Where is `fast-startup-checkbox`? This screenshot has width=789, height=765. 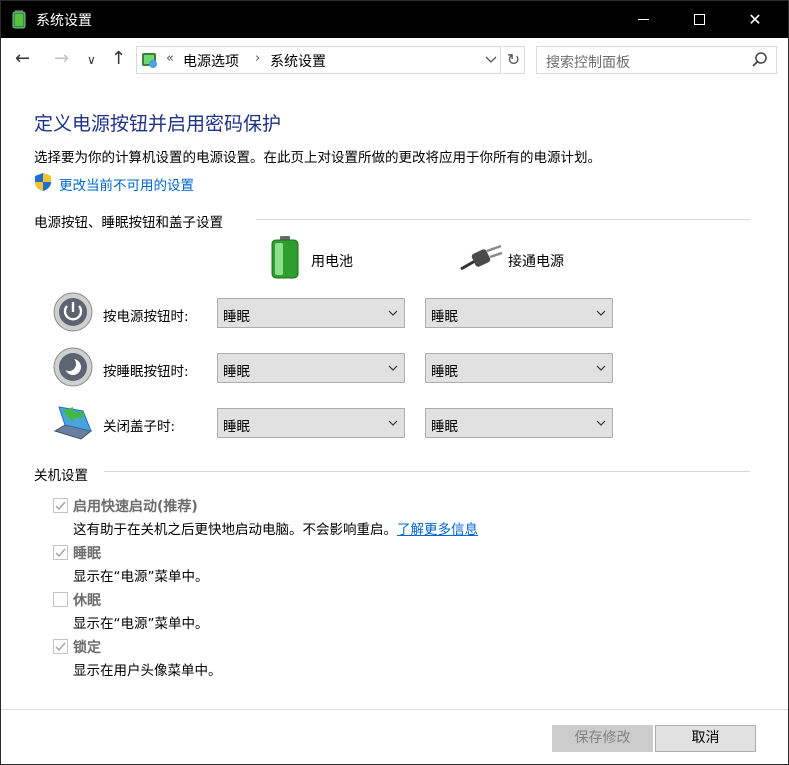 fast-startup-checkbox is located at coordinates (60, 505).